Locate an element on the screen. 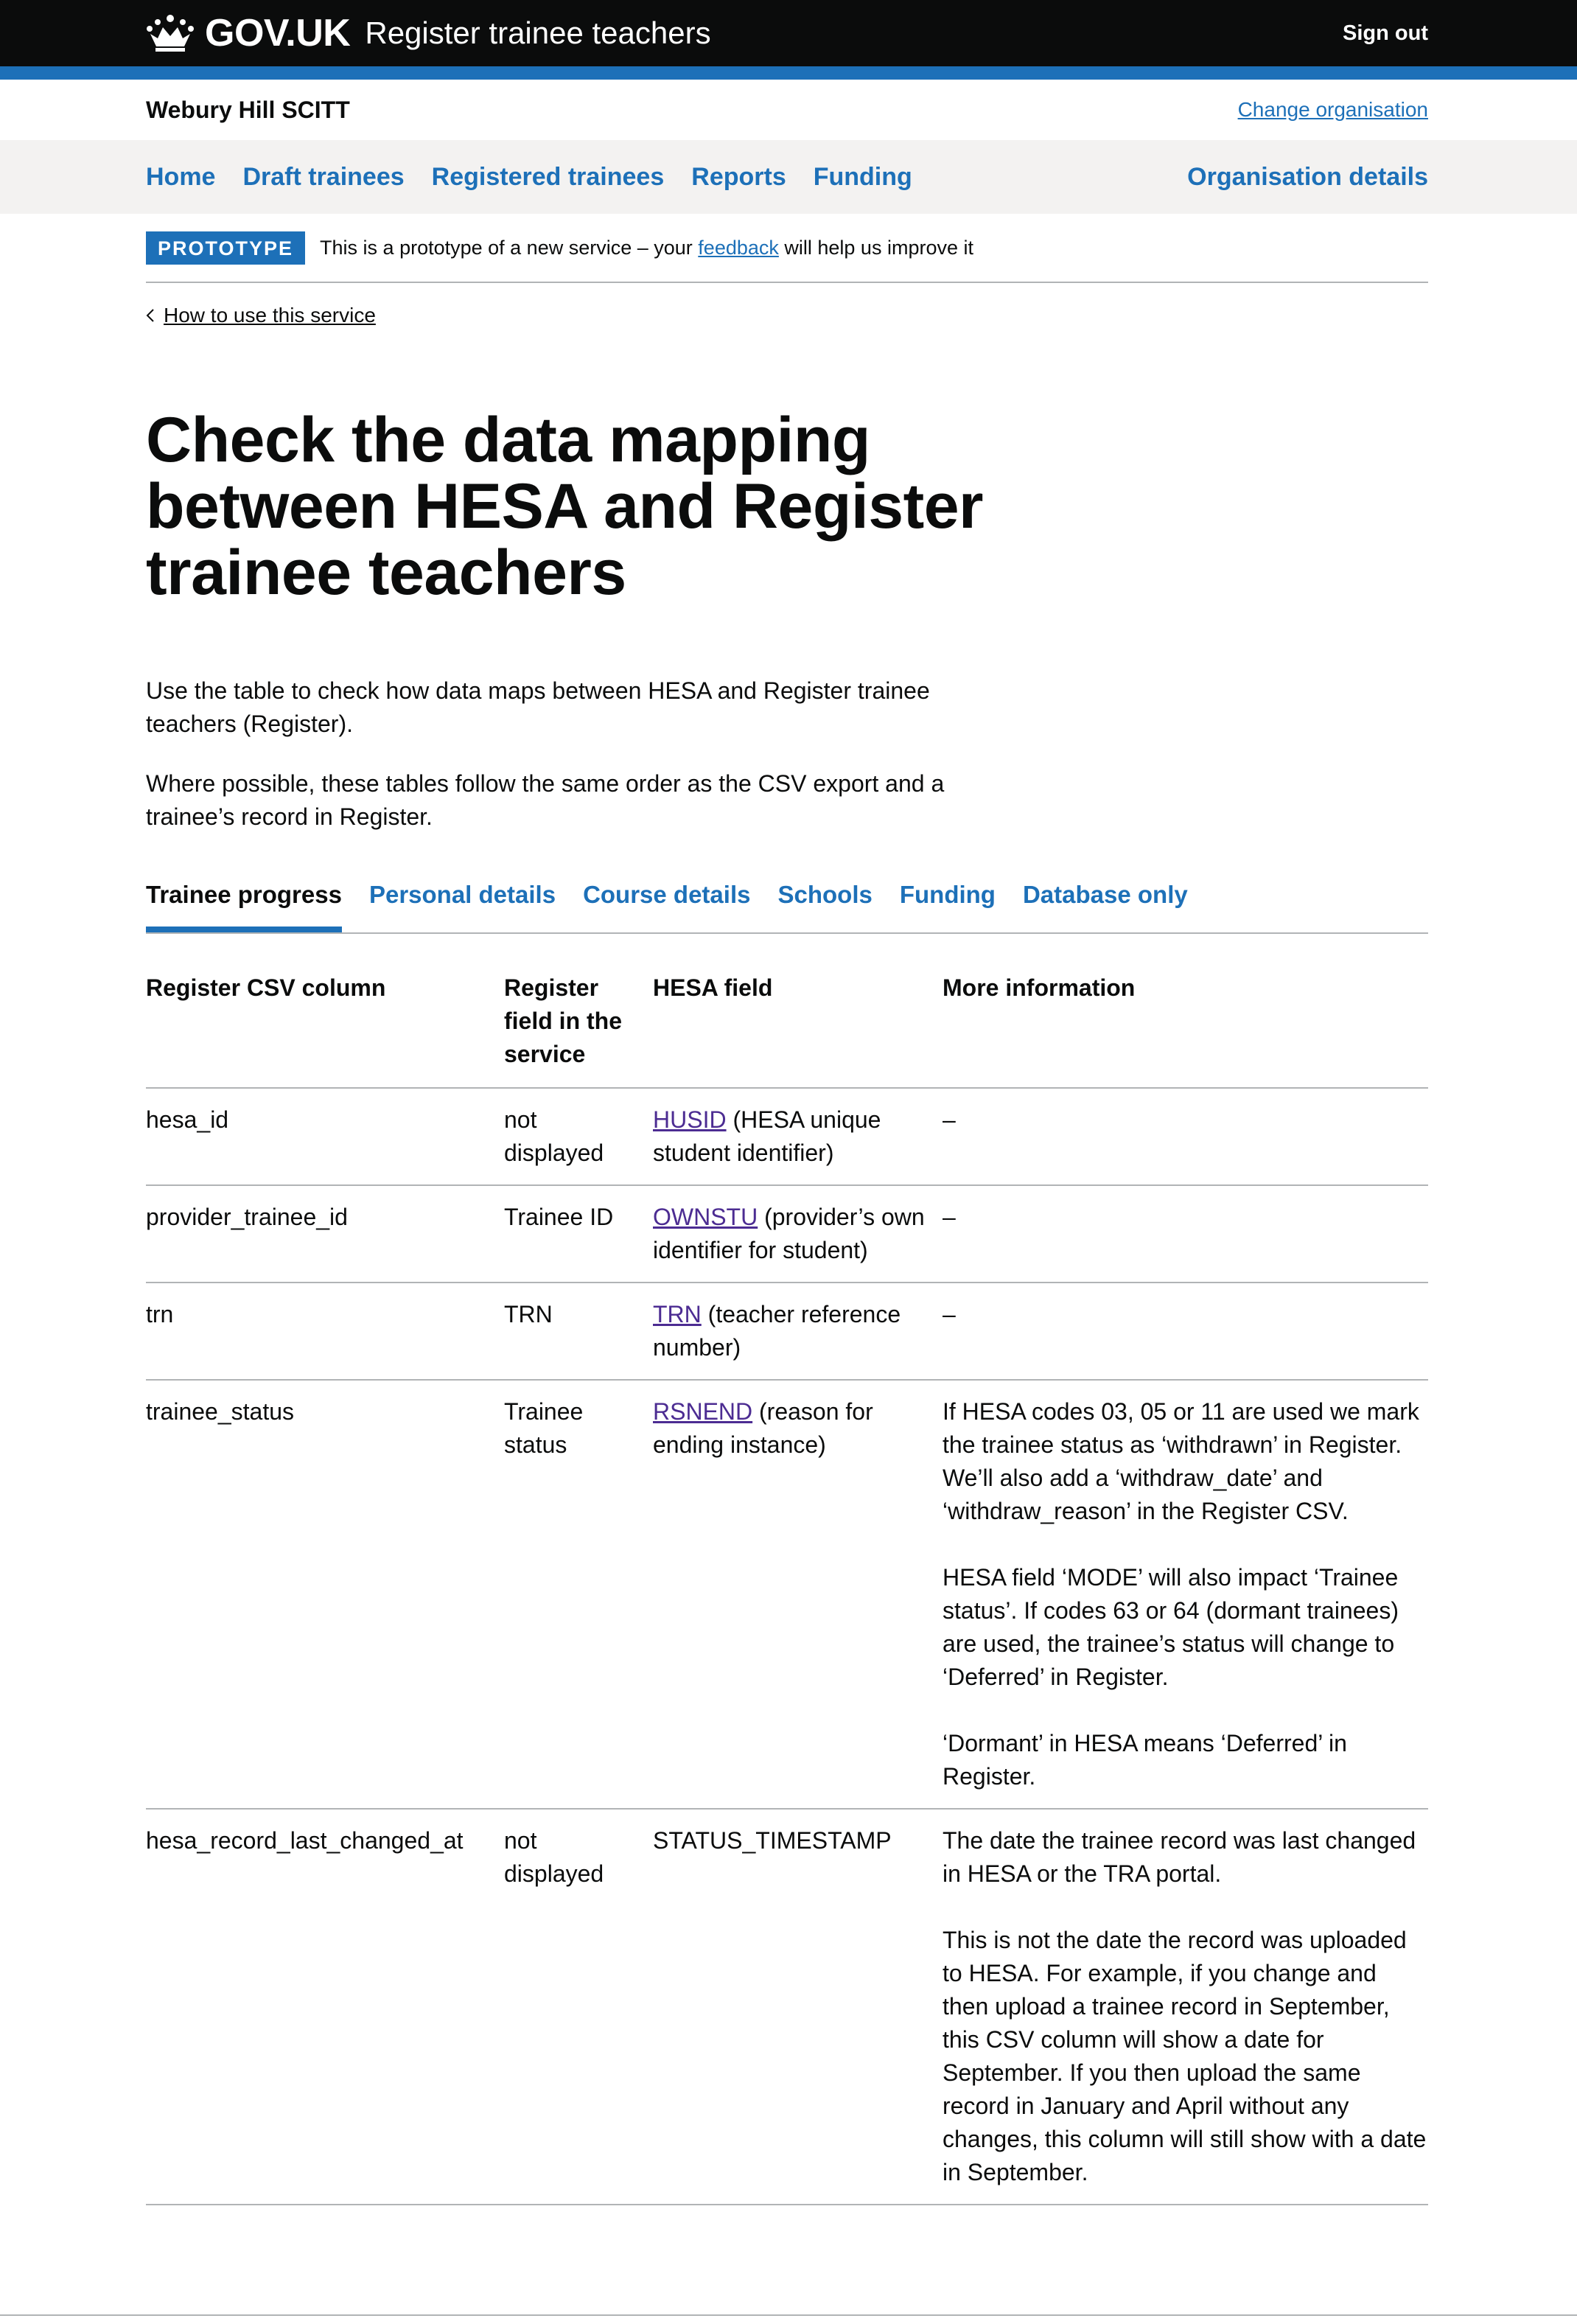 Image resolution: width=1577 pixels, height=2324 pixels. hesa-field-link: HUSID is located at coordinates (690, 1119).